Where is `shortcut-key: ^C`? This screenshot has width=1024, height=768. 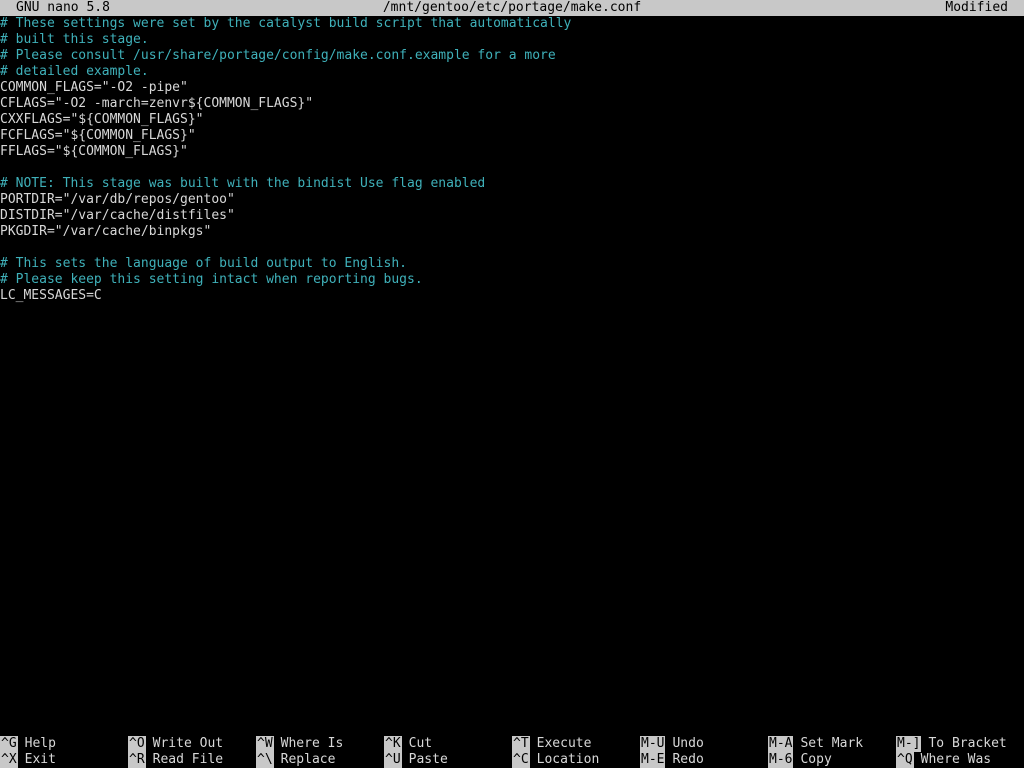 shortcut-key: ^C is located at coordinates (521, 760).